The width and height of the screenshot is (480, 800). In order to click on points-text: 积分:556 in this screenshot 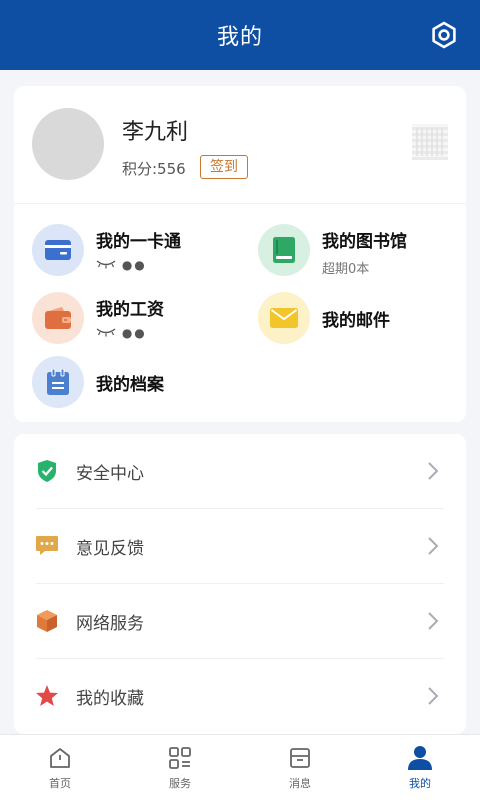, I will do `click(154, 169)`.